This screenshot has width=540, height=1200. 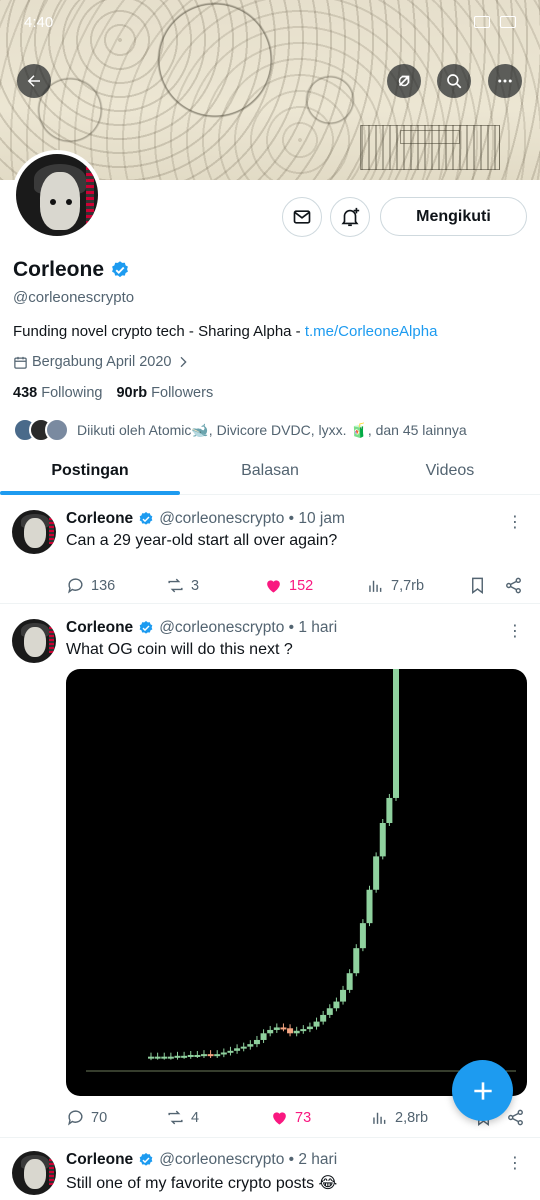 What do you see at coordinates (90, 471) in the screenshot?
I see `tab-posts: Postingan` at bounding box center [90, 471].